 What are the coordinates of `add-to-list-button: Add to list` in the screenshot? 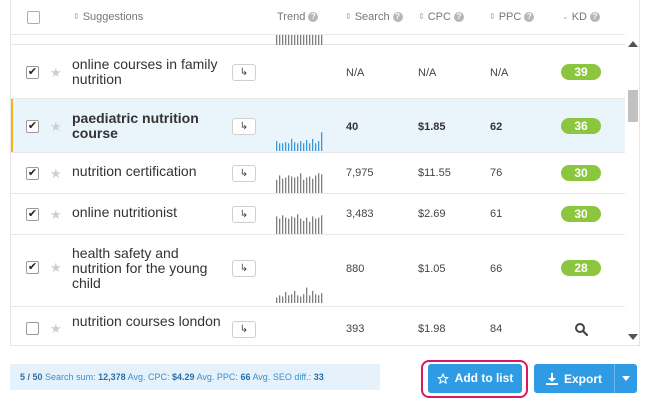 It's located at (475, 378).